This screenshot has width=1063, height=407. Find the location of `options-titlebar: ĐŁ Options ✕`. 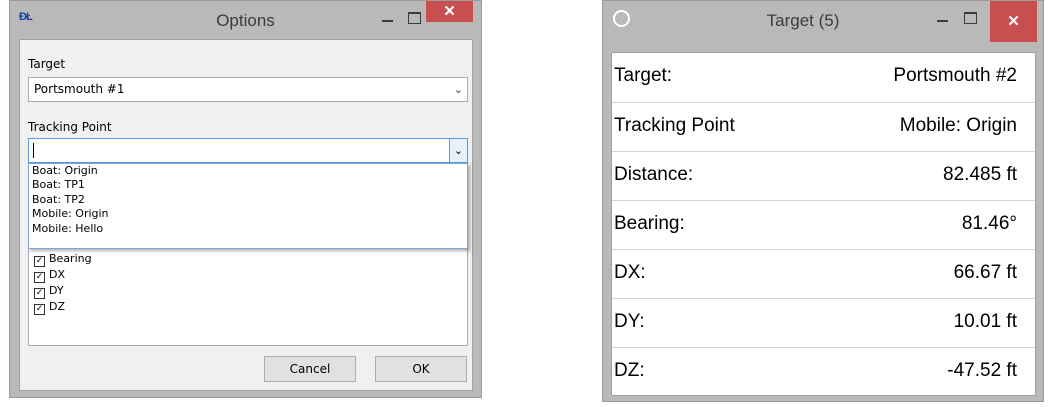

options-titlebar: ĐŁ Options ✕ is located at coordinates (245, 20).